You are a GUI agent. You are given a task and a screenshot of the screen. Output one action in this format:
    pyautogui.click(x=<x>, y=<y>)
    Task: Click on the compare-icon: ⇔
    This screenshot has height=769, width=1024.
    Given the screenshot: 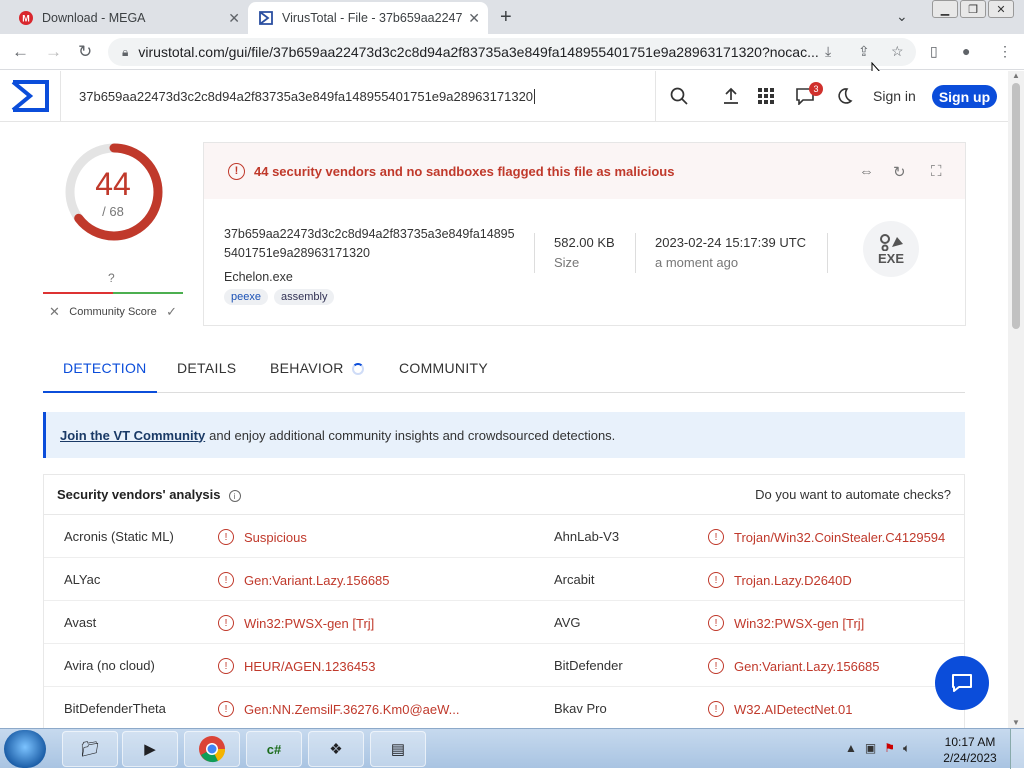 What is the action you would take?
    pyautogui.click(x=866, y=171)
    